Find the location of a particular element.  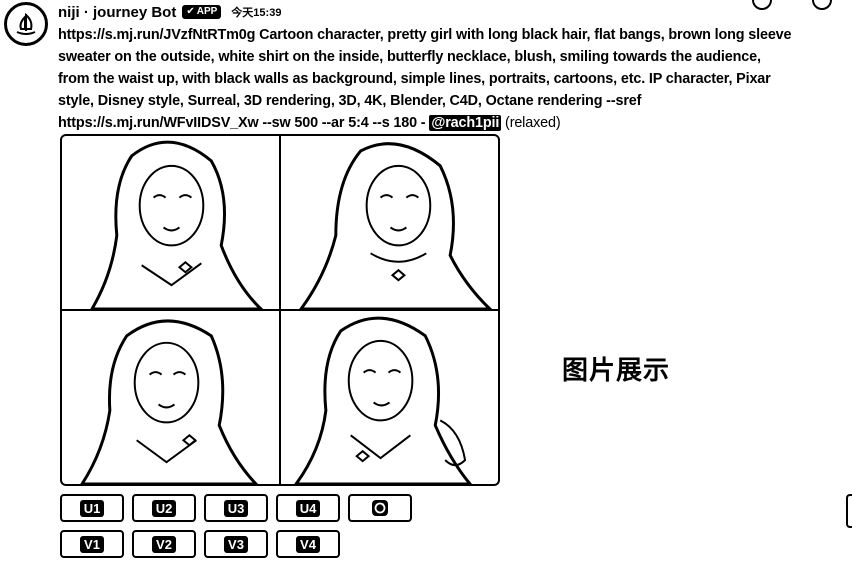

upscale-button-2: U2 is located at coordinates (164, 508).